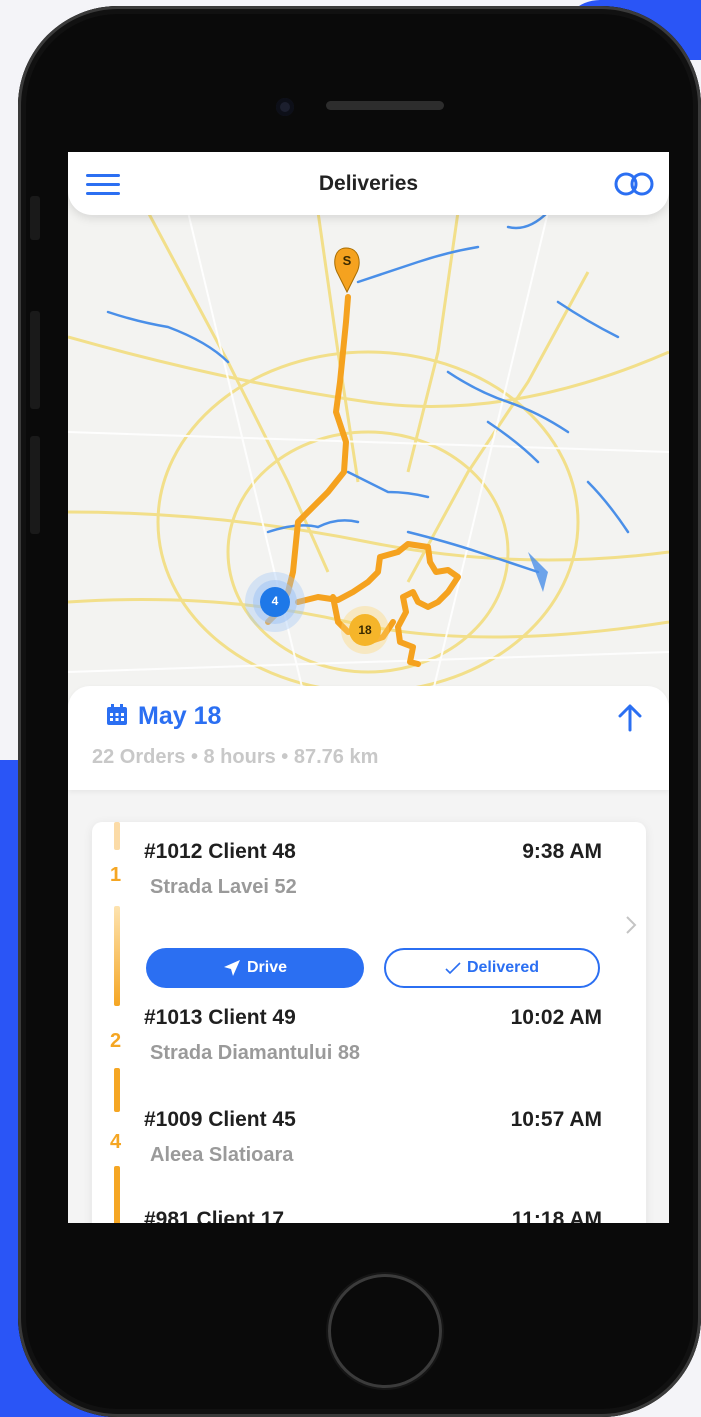 This screenshot has width=701, height=1417. Describe the element at coordinates (562, 851) in the screenshot. I see `order-time: 9:38 AM` at that location.